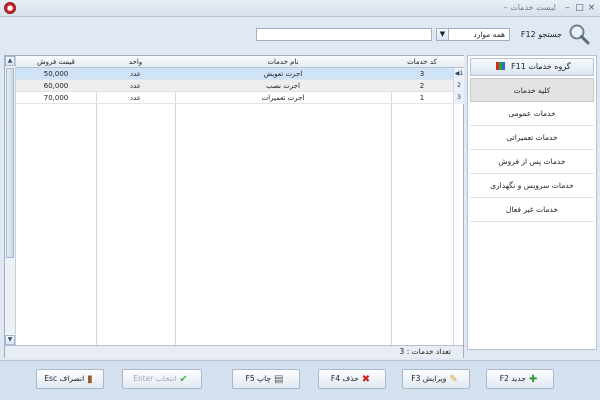 This screenshot has height=400, width=600. I want to click on table-row: 60,000 عدد اجرت نصب 2 2, so click(240, 86).